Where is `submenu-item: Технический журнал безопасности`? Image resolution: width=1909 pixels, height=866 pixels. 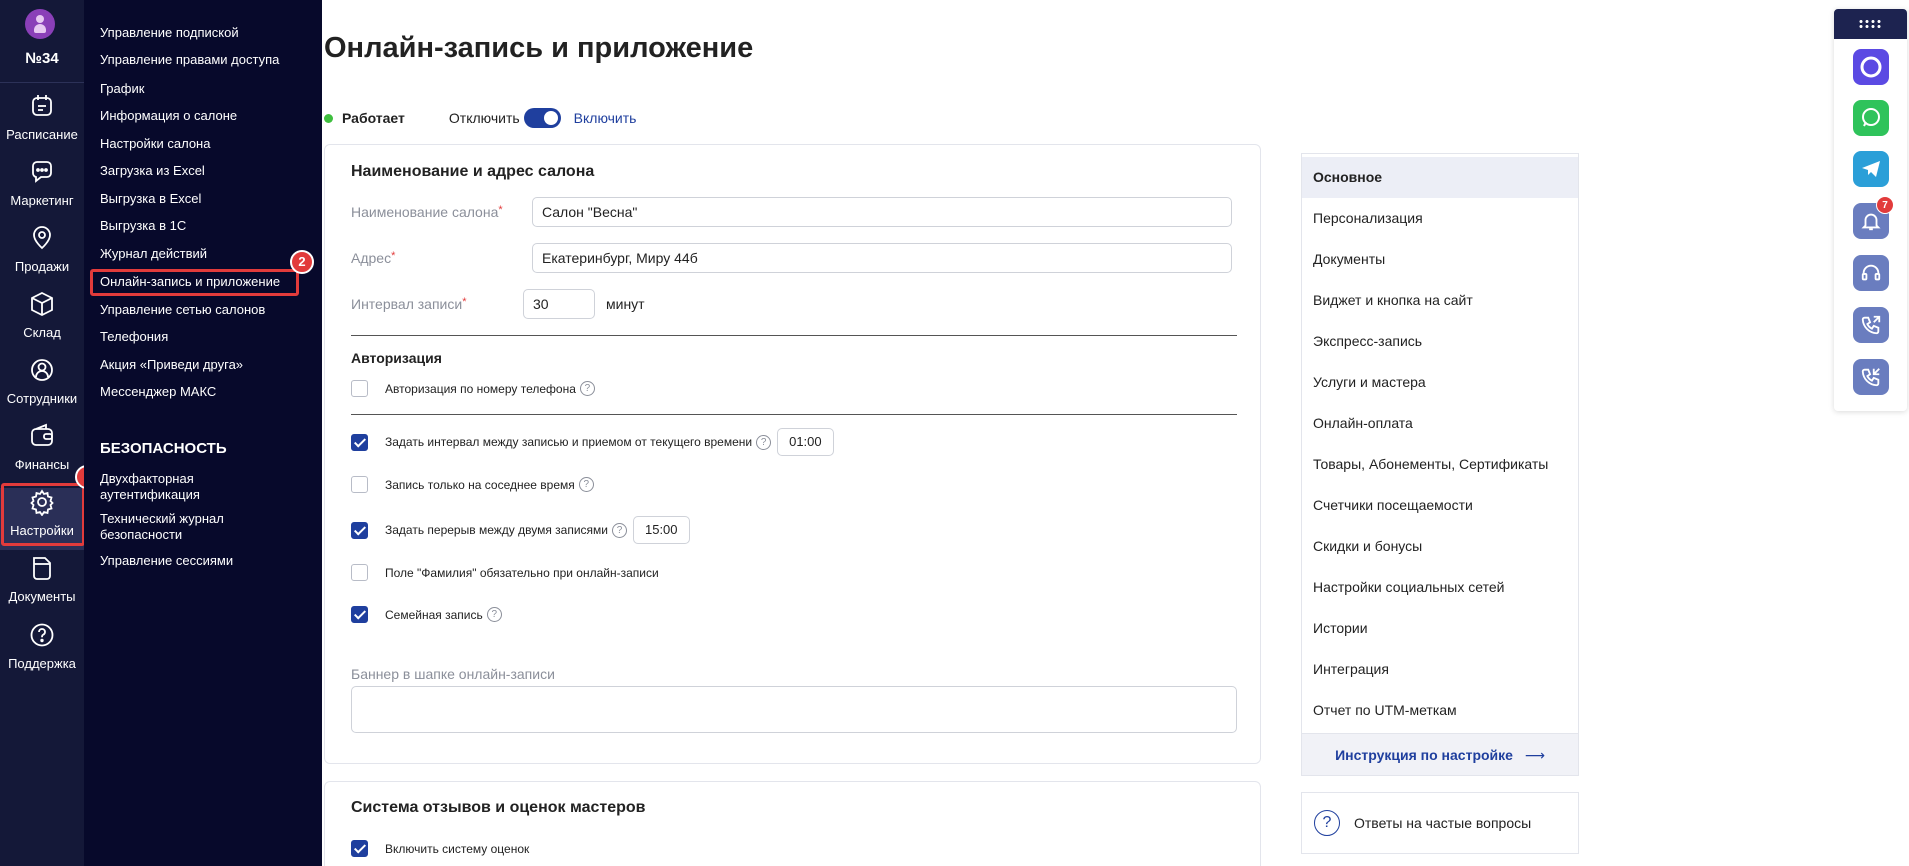 submenu-item: Технический журнал безопасности is located at coordinates (175, 527).